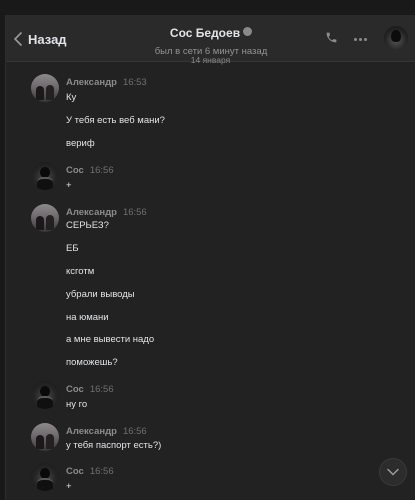  What do you see at coordinates (110, 339) in the screenshot?
I see `message-text: а мне вывести надо` at bounding box center [110, 339].